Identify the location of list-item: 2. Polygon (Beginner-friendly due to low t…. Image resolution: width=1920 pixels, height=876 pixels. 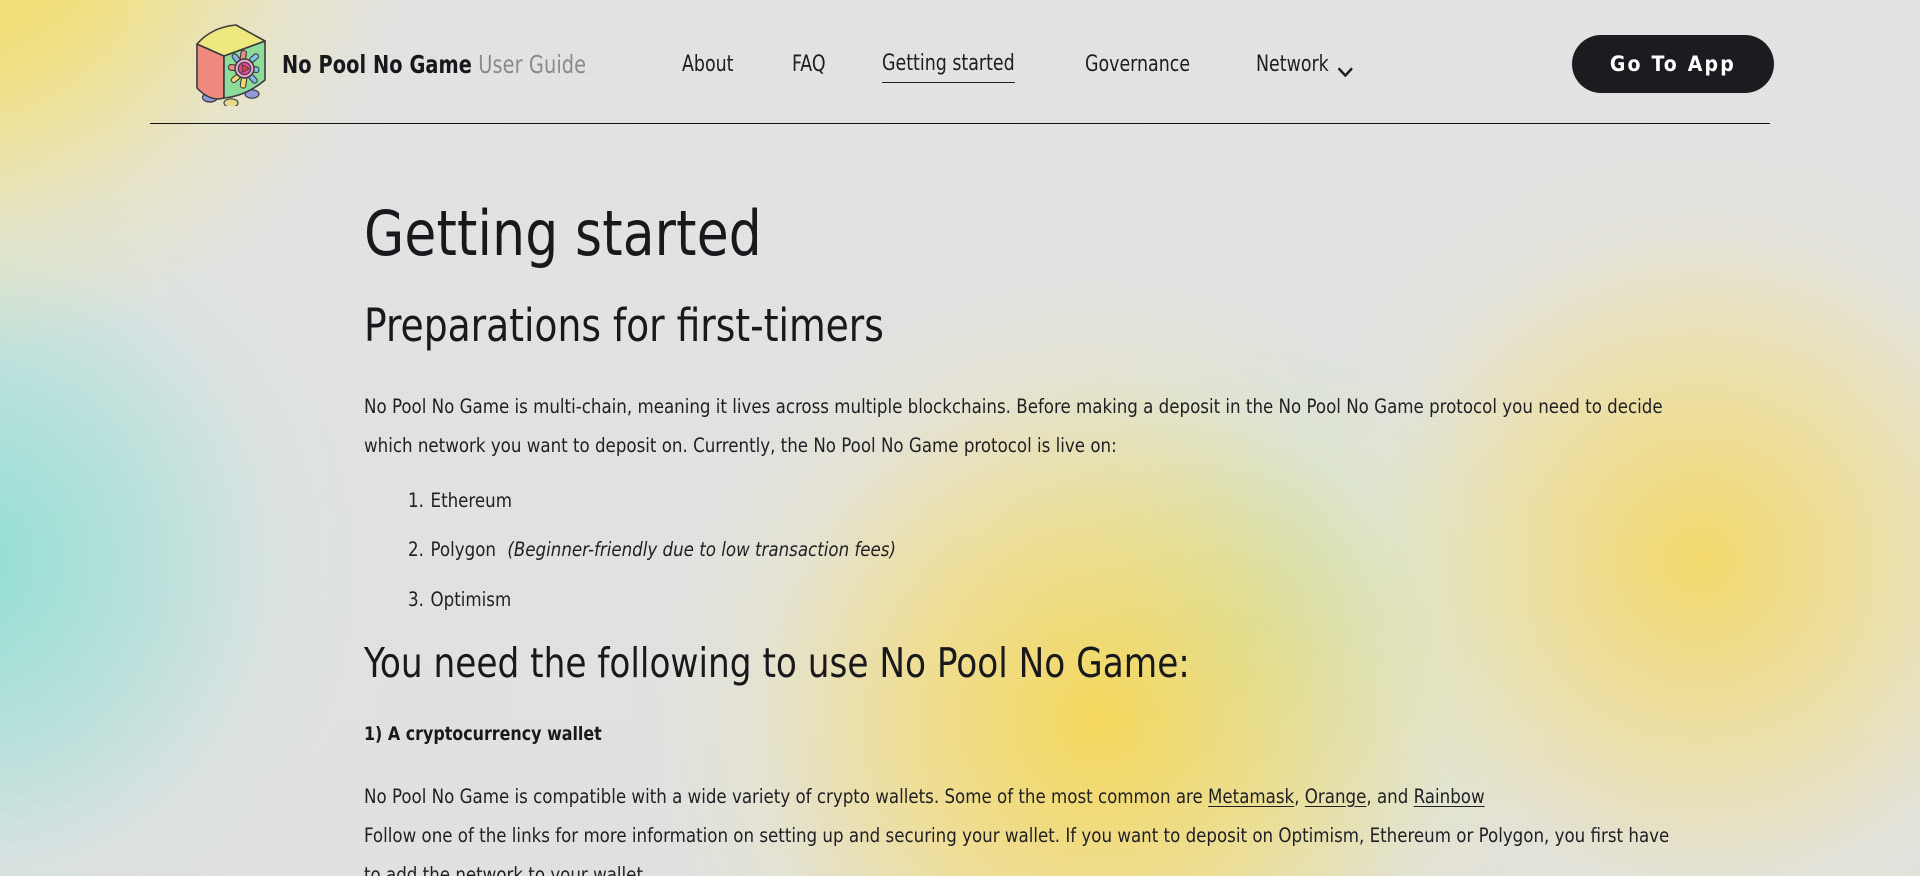
(1041, 550).